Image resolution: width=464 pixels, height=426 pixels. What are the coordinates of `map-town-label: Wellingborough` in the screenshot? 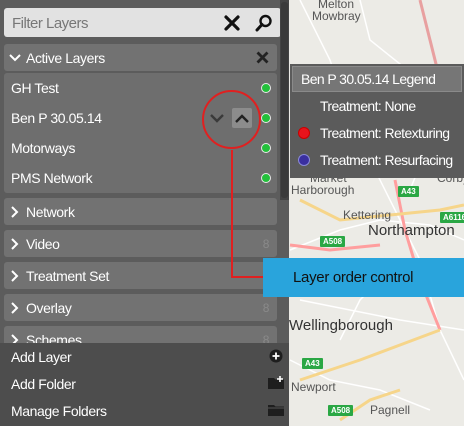 It's located at (341, 325).